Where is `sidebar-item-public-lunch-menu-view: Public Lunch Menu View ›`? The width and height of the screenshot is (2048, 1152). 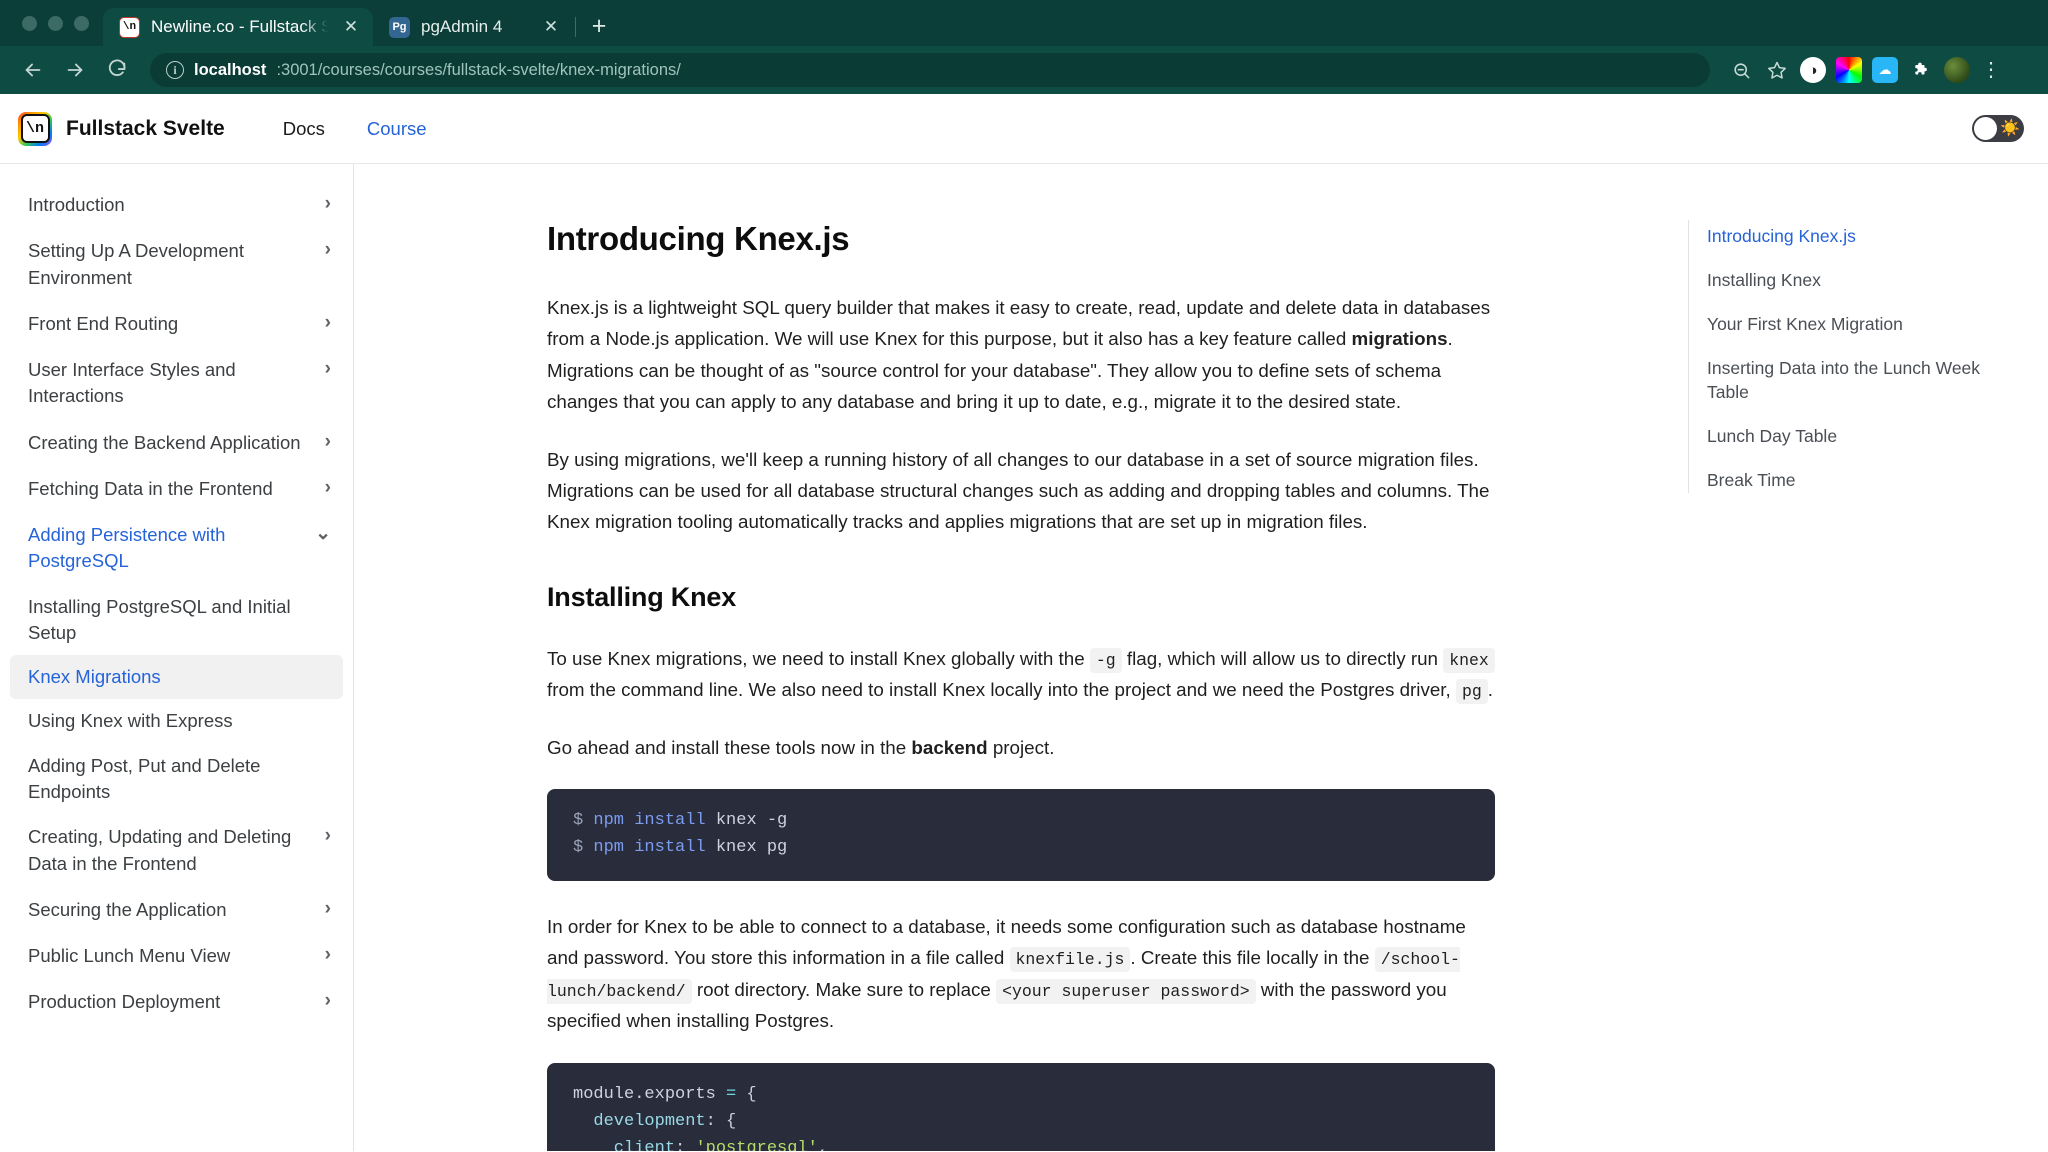
sidebar-item-public-lunch-menu-view: Public Lunch Menu View › is located at coordinates (176, 956).